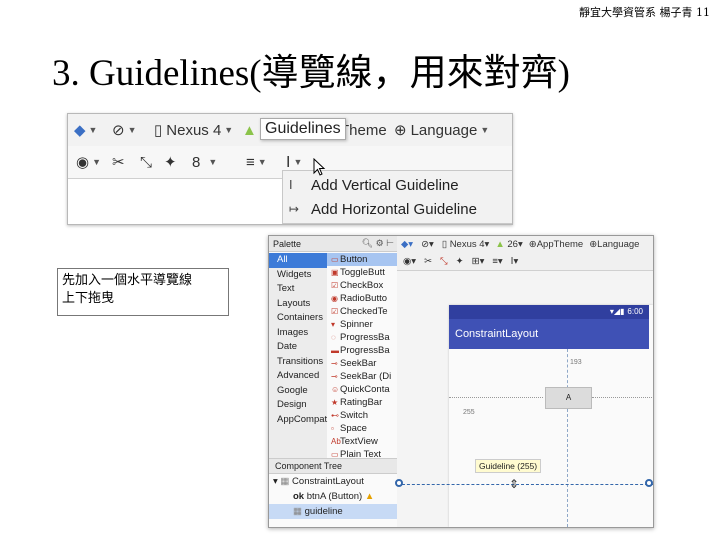 Image resolution: width=720 pixels, height=540 pixels. I want to click on status-bar: ▾◢▮ 6:00, so click(549, 312).